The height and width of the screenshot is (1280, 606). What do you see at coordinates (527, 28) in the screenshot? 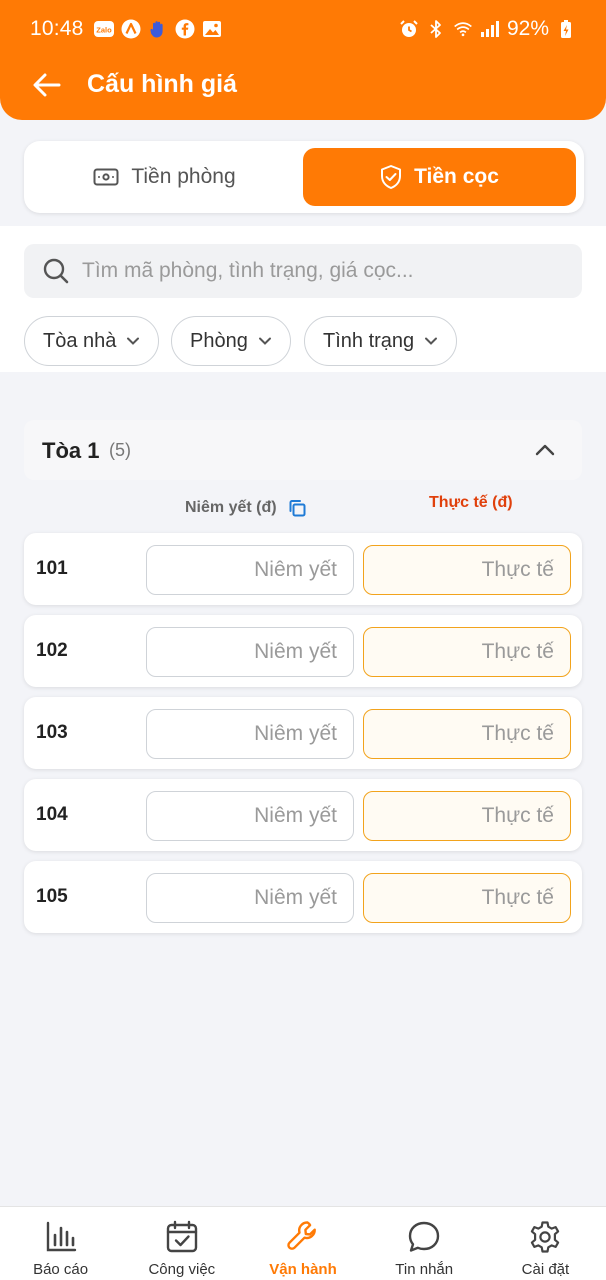
I see `battery-percent: 92%` at bounding box center [527, 28].